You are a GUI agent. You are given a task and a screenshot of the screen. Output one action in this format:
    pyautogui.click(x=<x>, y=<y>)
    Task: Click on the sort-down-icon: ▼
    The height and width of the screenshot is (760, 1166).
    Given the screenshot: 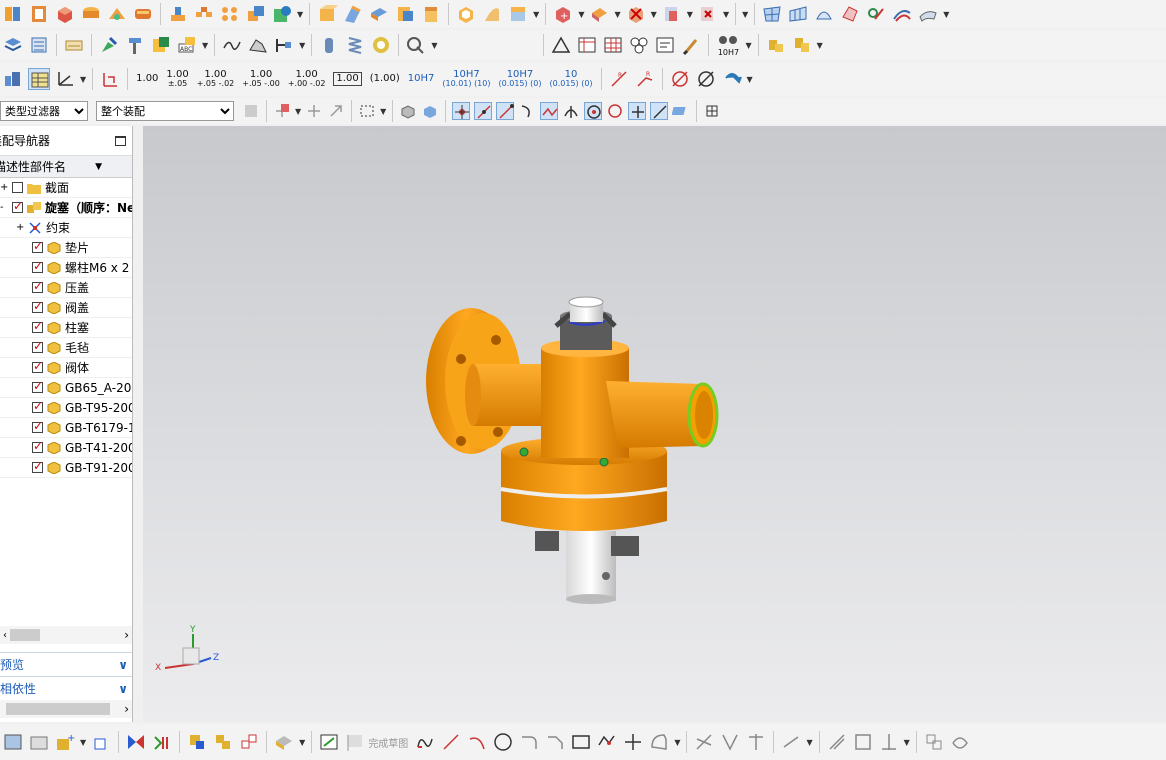 What is the action you would take?
    pyautogui.click(x=98, y=167)
    